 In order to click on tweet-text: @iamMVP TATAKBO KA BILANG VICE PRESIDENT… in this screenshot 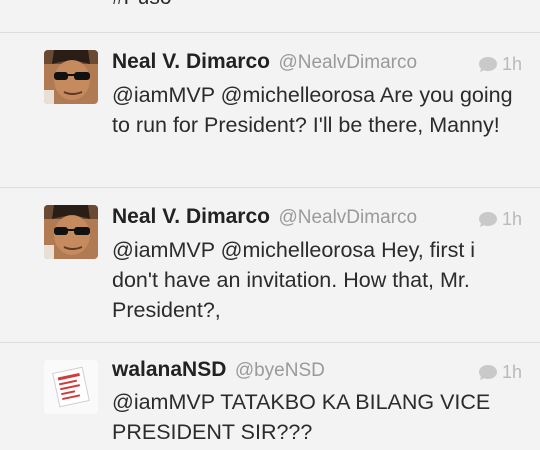, I will do `click(301, 417)`.